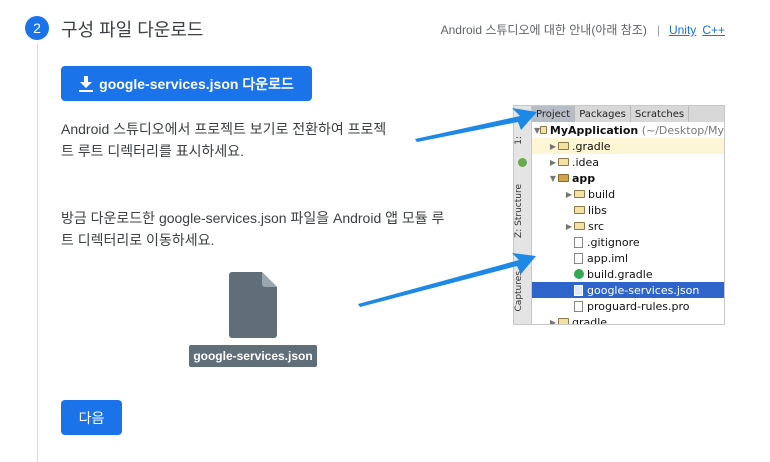 The image size is (770, 462). What do you see at coordinates (447, 207) in the screenshot?
I see `pointer-arrows` at bounding box center [447, 207].